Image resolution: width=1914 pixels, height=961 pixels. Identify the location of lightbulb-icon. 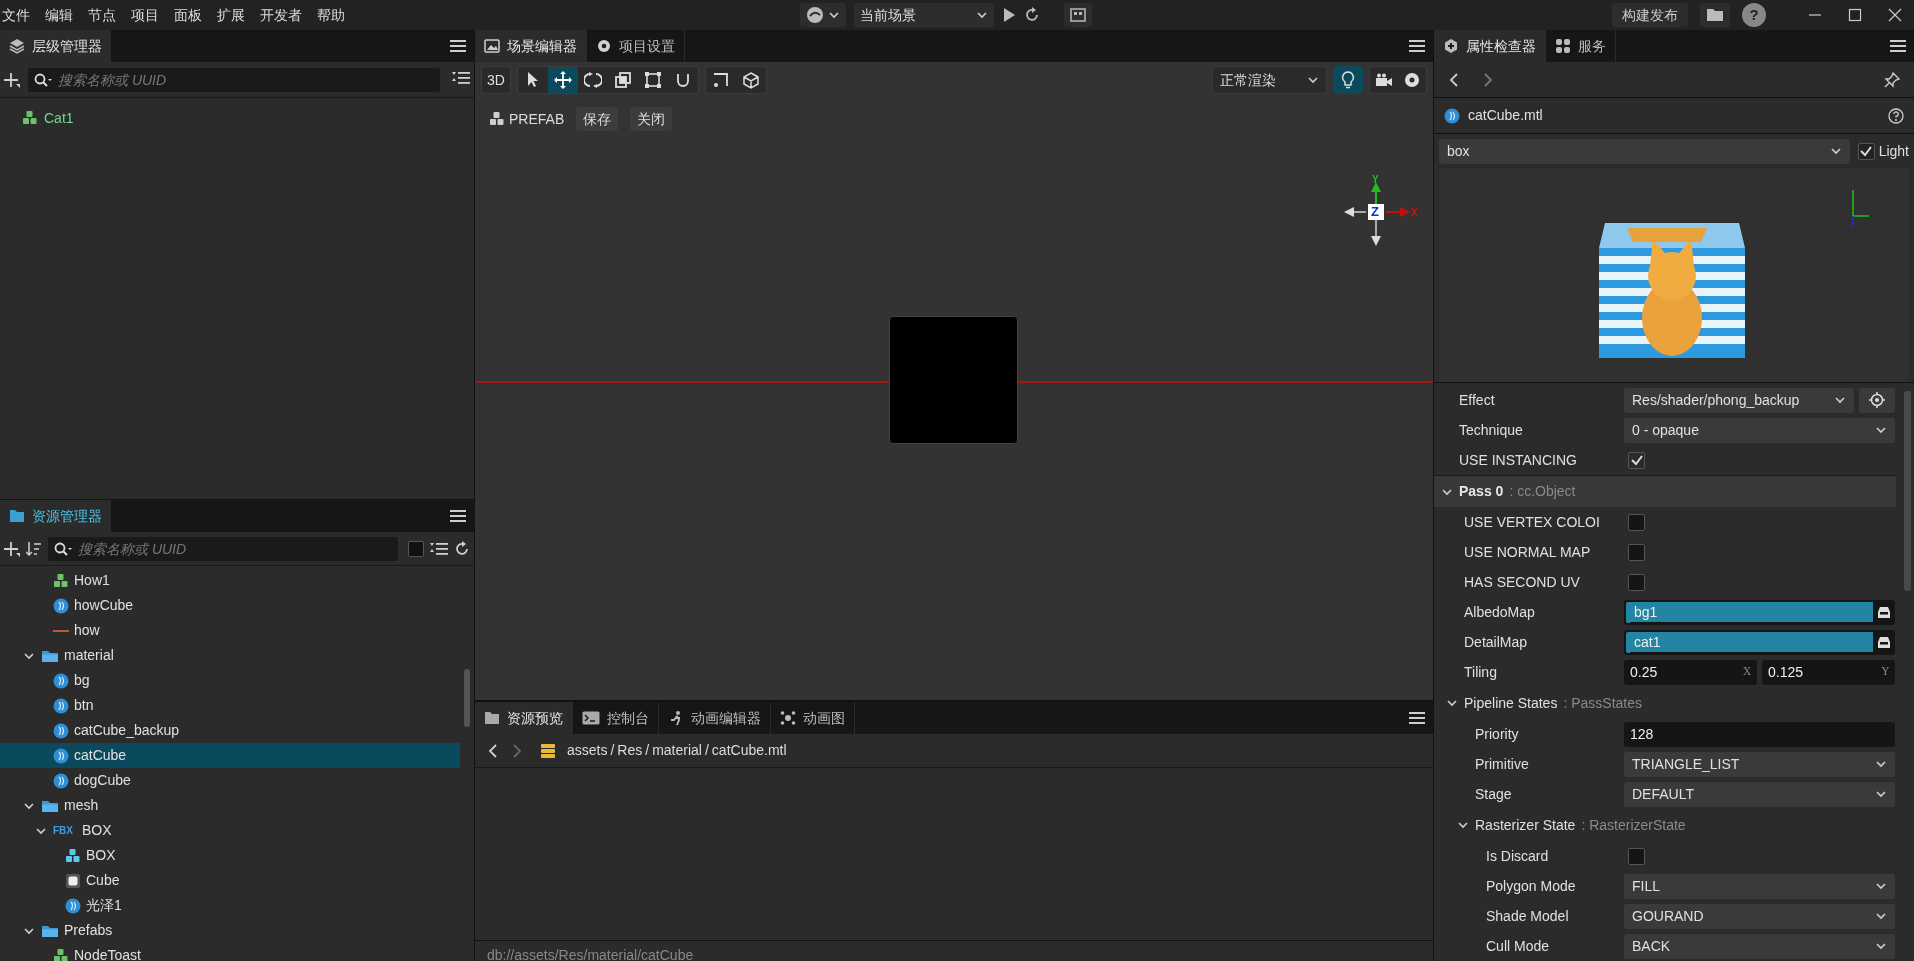
(1348, 80).